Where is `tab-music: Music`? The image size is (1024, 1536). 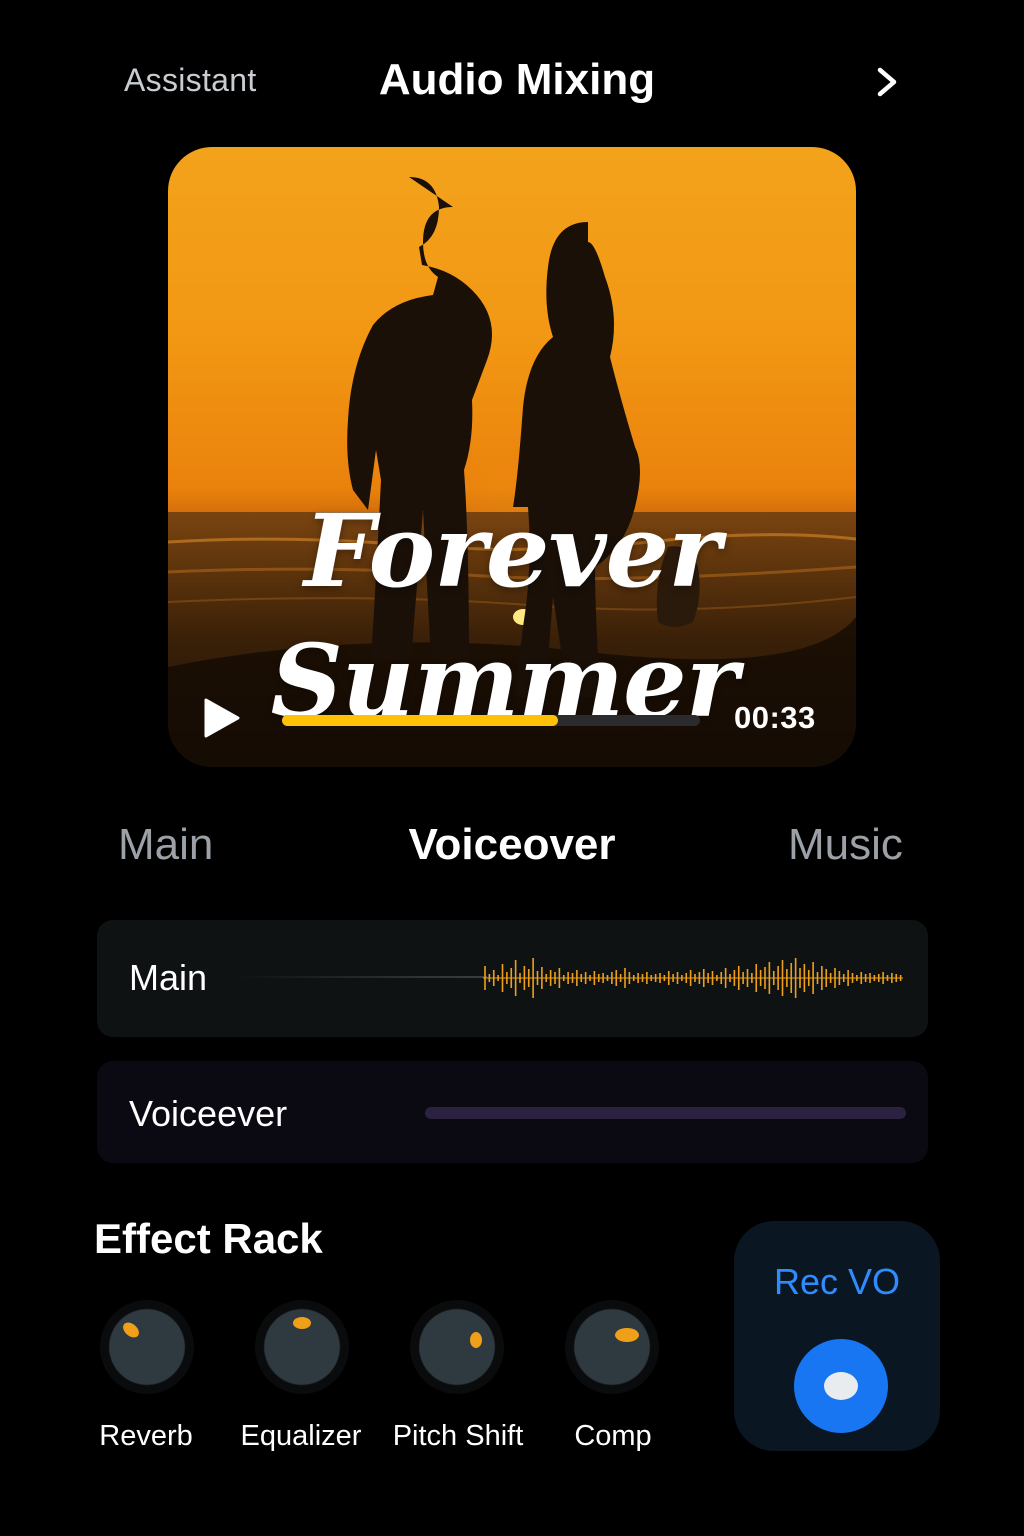
tab-music: Music is located at coordinates (845, 845).